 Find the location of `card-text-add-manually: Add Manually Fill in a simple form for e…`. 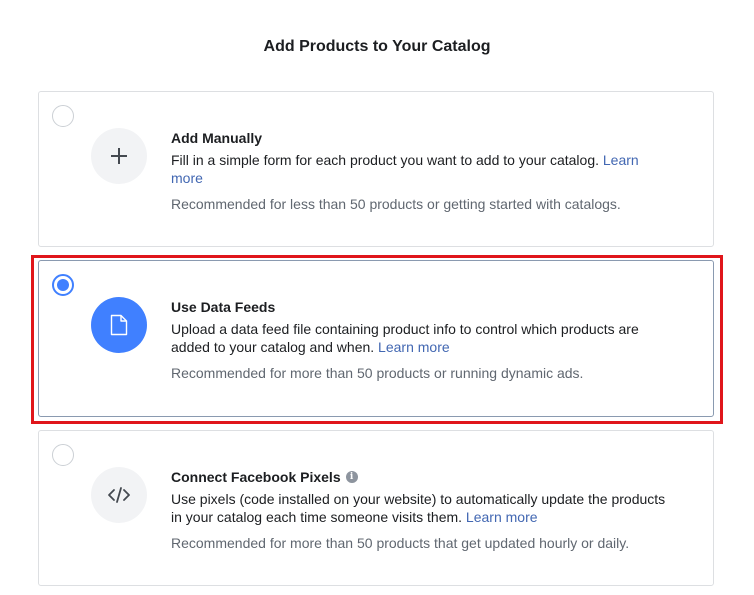

card-text-add-manually: Add Manually Fill in a simple form for e… is located at coordinates (421, 171).